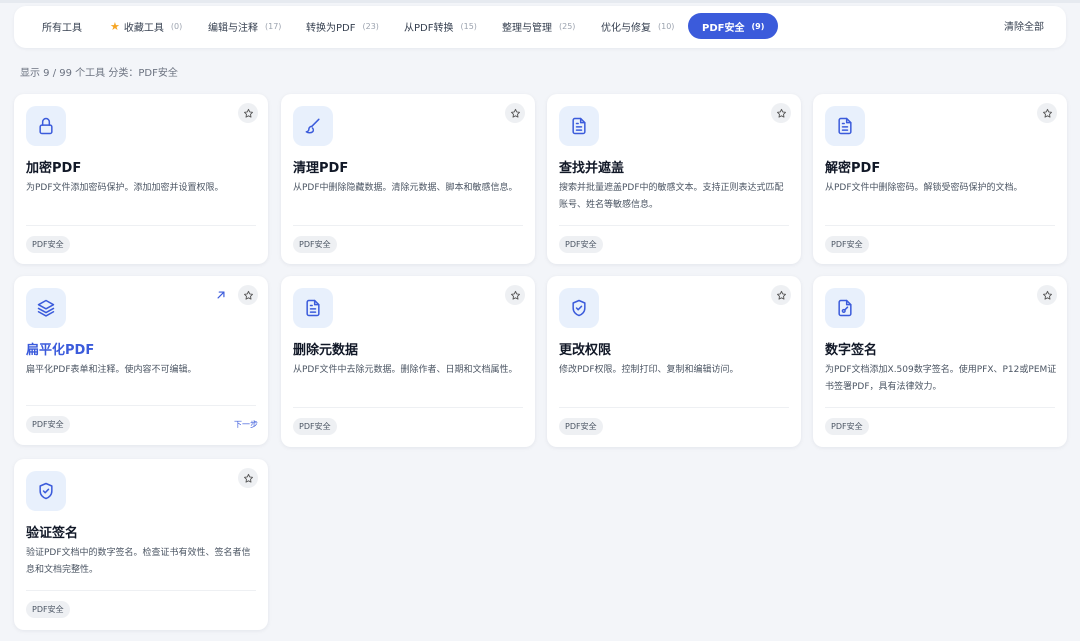 This screenshot has width=1080, height=641. I want to click on star-filled-icon: ★, so click(115, 26).